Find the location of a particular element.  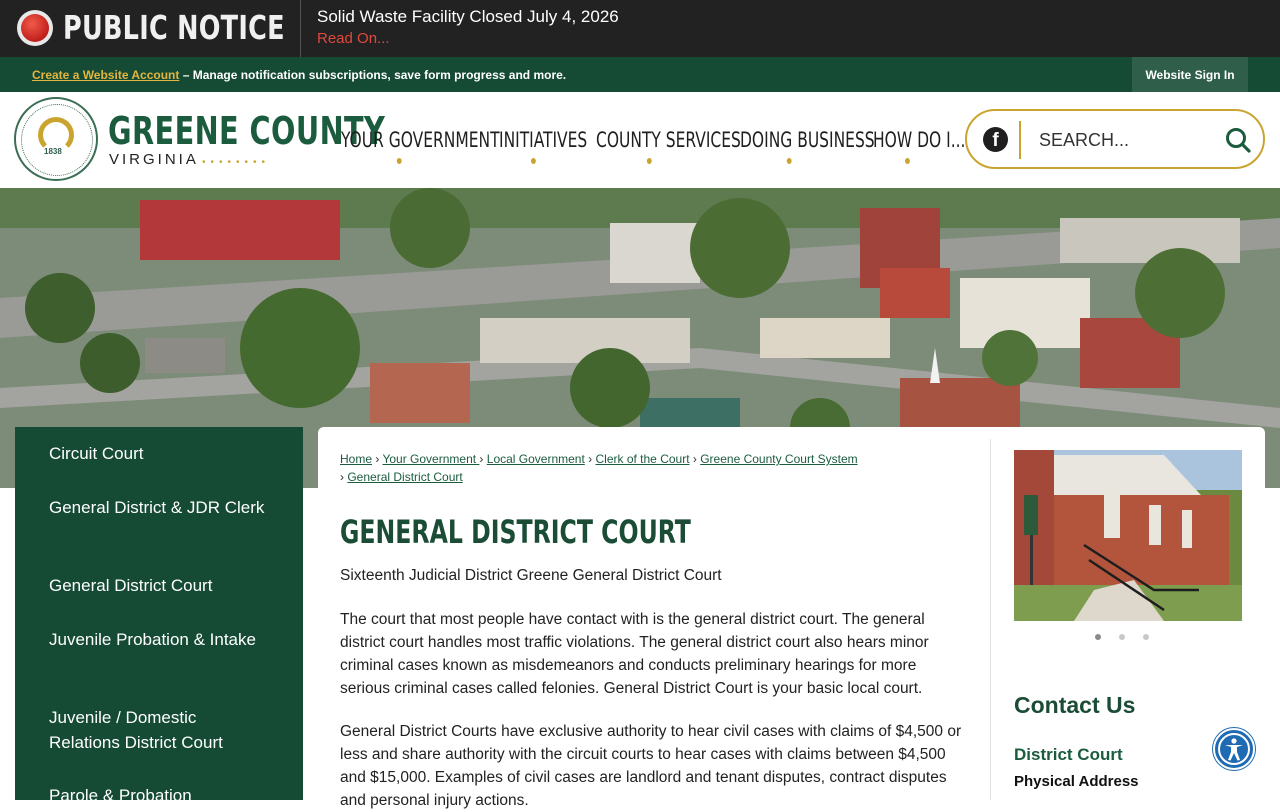

breadcrumb-home: Home is located at coordinates (356, 459).